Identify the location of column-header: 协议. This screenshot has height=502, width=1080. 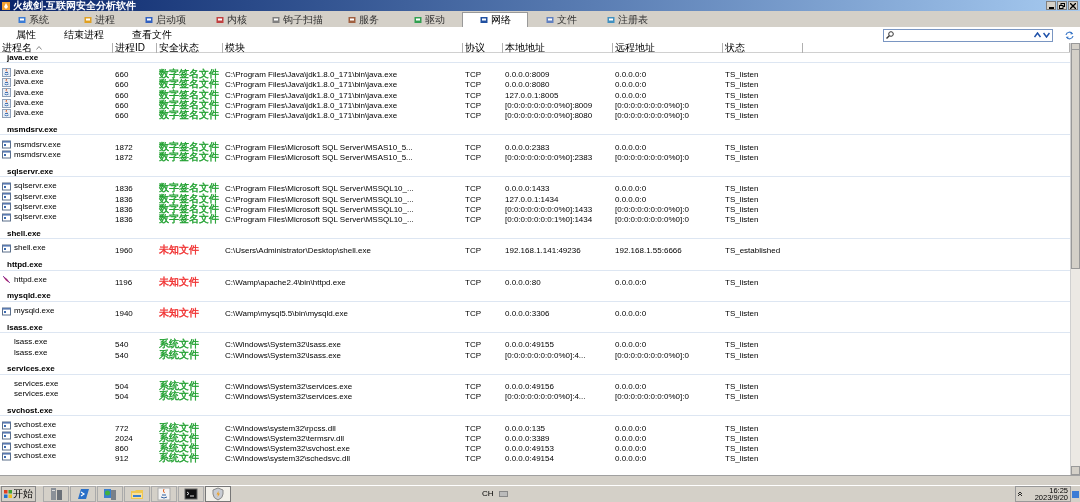
(483, 48).